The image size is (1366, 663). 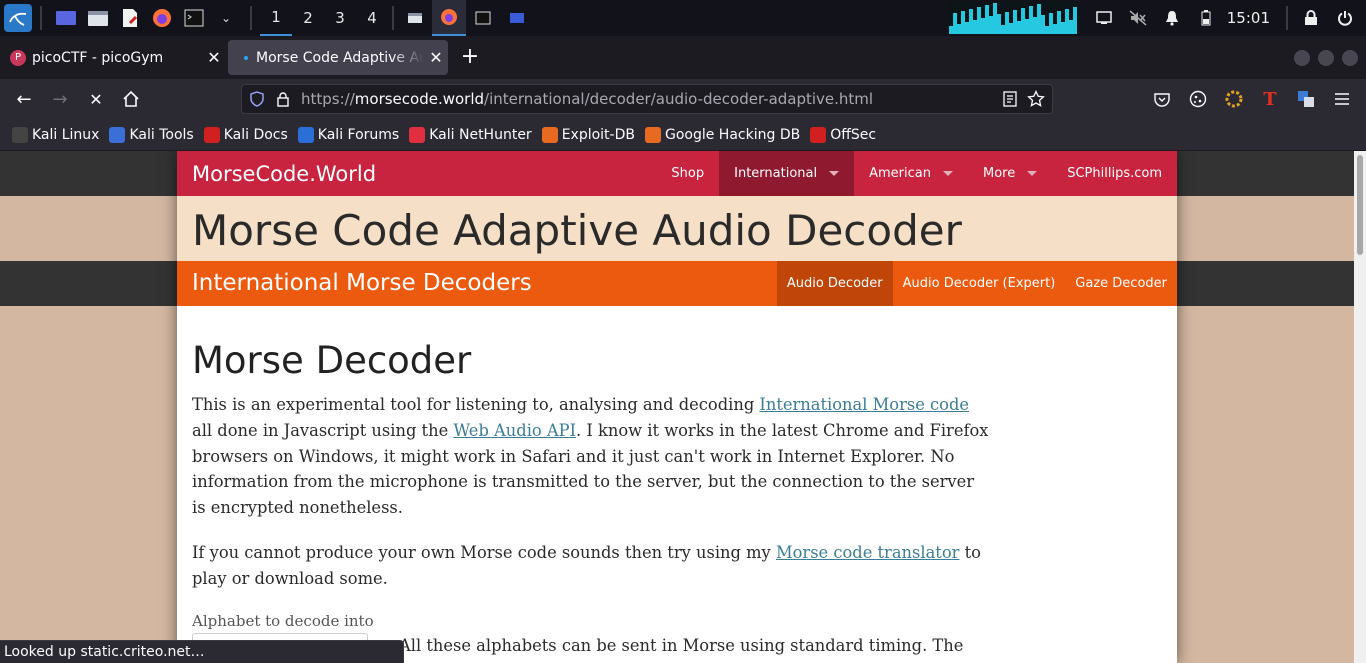 I want to click on nav-label: SCPhillips.com, so click(x=1114, y=173).